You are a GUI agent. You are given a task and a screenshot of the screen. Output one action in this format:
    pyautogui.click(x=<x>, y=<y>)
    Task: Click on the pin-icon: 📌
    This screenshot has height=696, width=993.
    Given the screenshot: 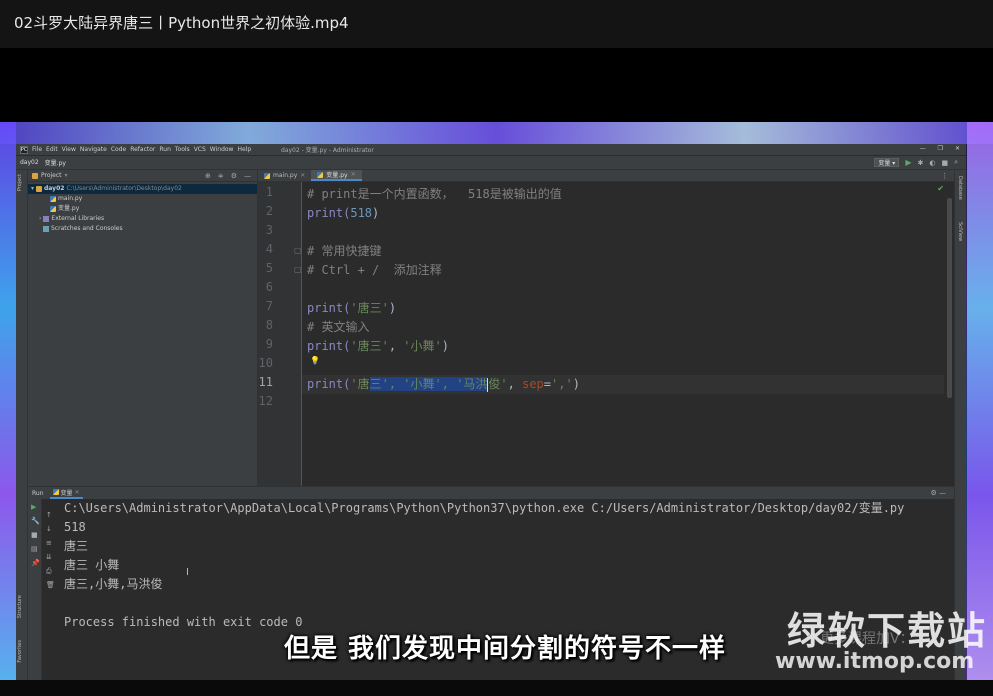 What is the action you would take?
    pyautogui.click(x=35, y=563)
    